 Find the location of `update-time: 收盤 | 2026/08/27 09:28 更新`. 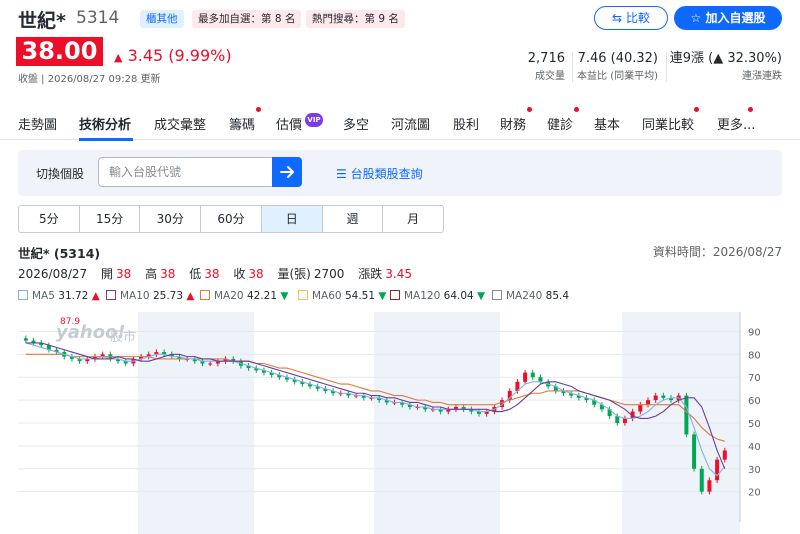

update-time: 收盤 | 2026/08/27 09:28 更新 is located at coordinates (89, 79).